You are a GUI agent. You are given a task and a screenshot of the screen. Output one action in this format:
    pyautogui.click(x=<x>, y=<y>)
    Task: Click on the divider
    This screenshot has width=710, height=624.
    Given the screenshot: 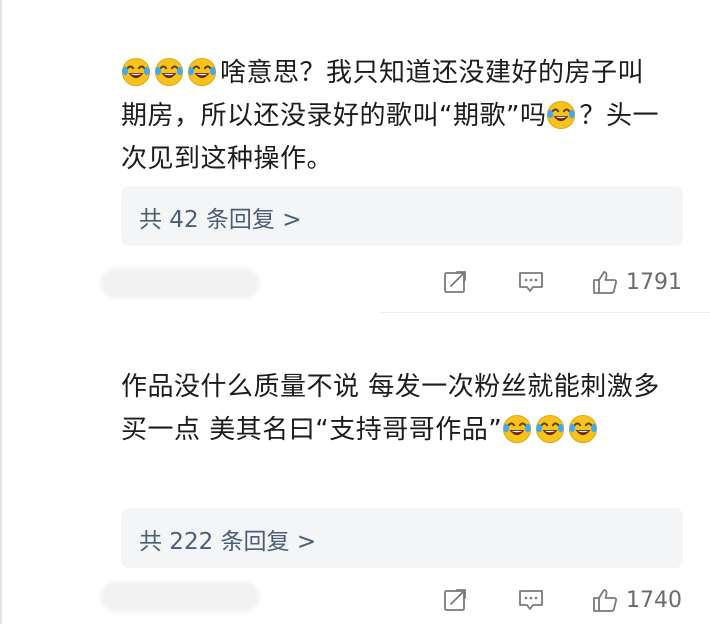 What is the action you would take?
    pyautogui.click(x=545, y=312)
    